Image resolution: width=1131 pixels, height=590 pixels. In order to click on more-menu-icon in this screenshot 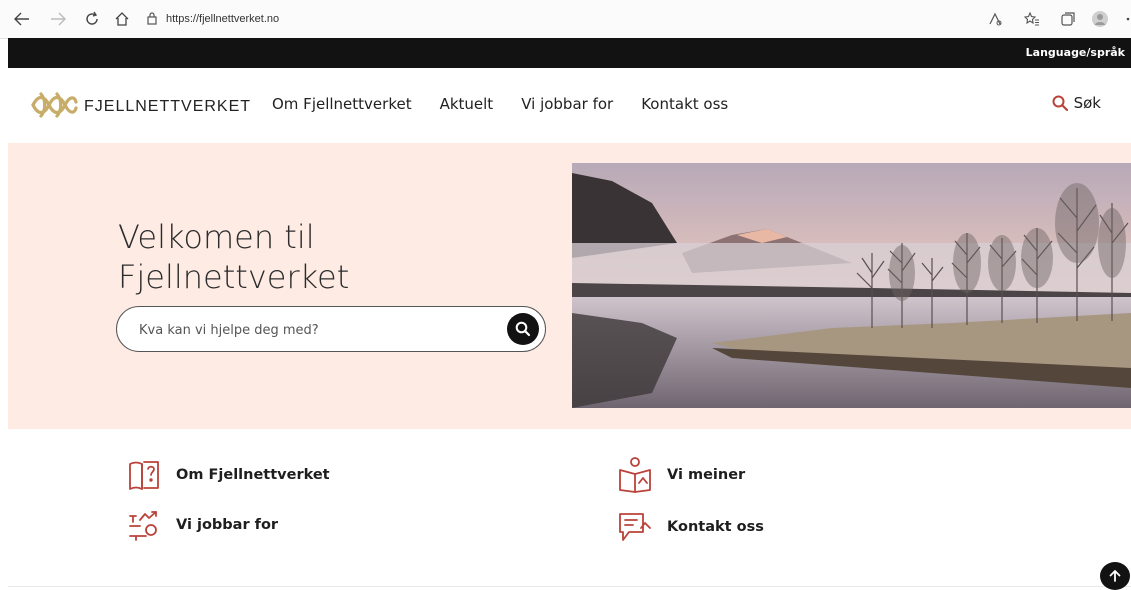, I will do `click(1124, 19)`.